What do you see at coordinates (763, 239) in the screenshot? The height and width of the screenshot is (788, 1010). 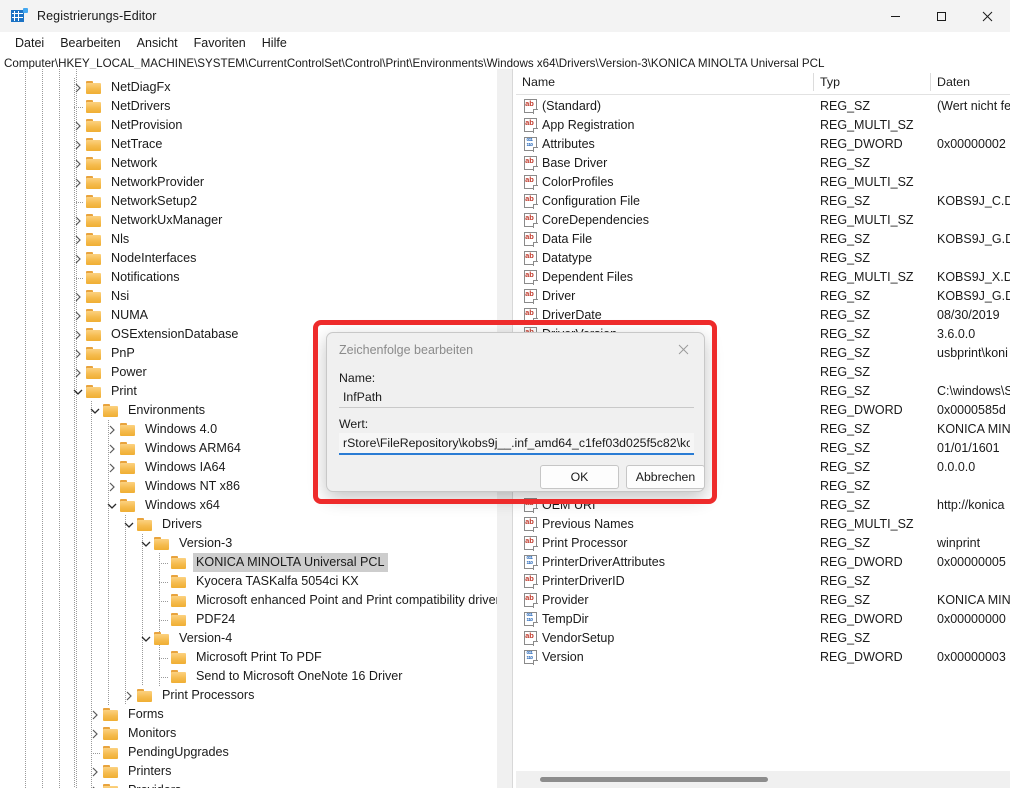 I see `table-row: ab Data File REG_SZ KOBS9J_G.DLL` at bounding box center [763, 239].